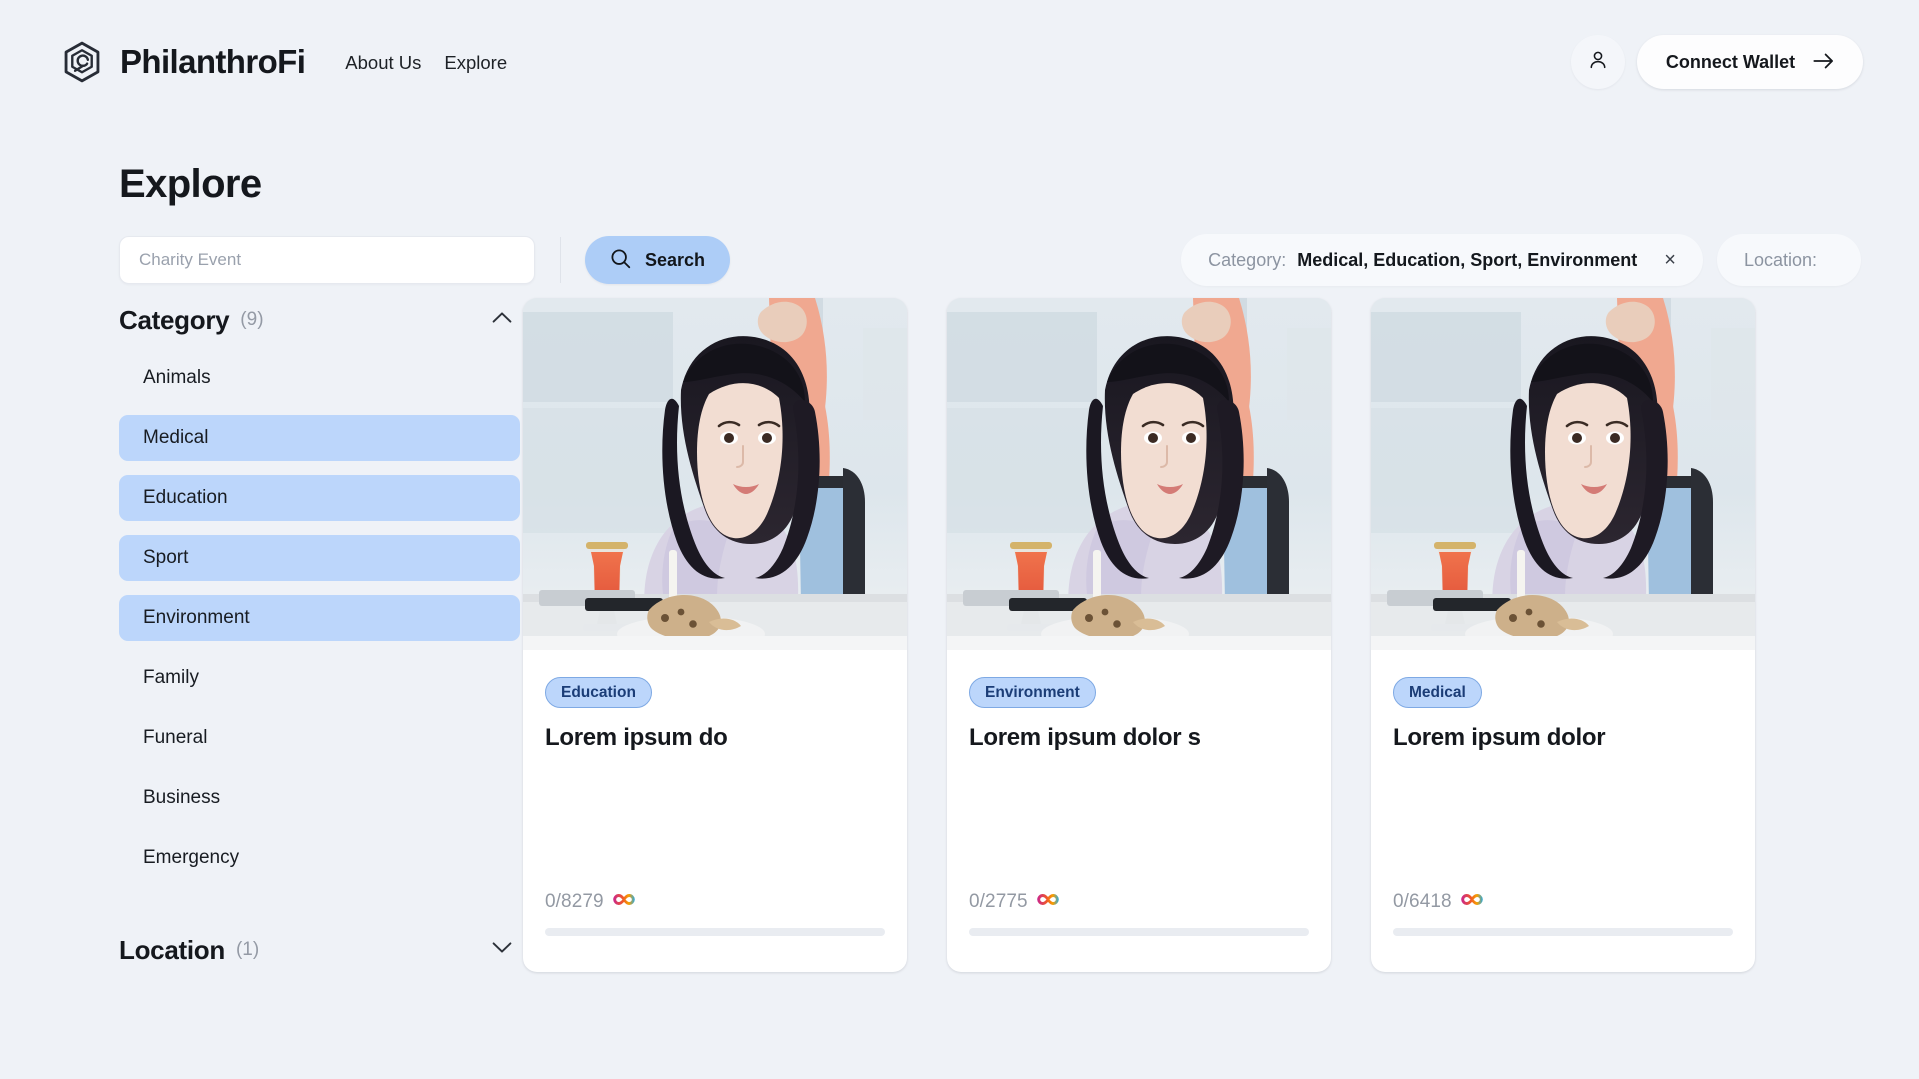 This screenshot has height=1079, width=1919. Describe the element at coordinates (675, 259) in the screenshot. I see `search-button-label: Search` at that location.